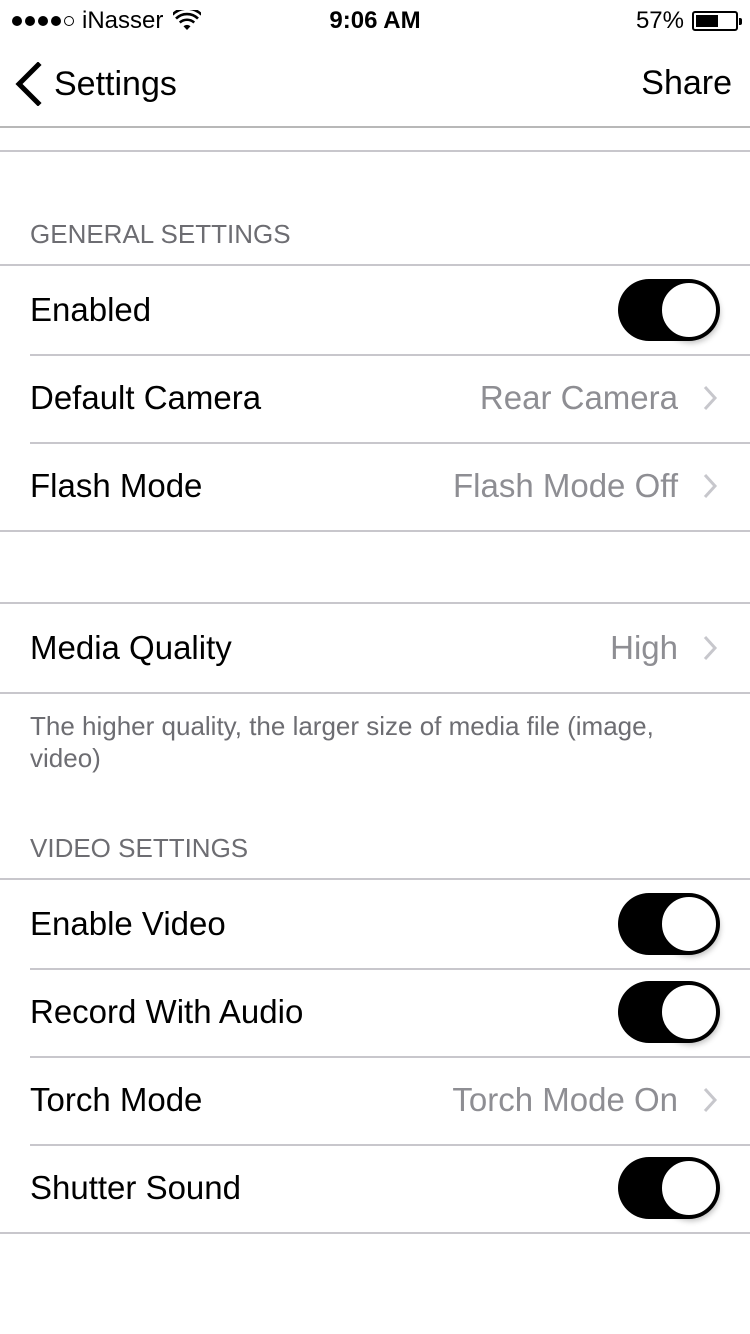 The image size is (750, 1334). I want to click on row-value: Flash Mode Off, so click(565, 485).